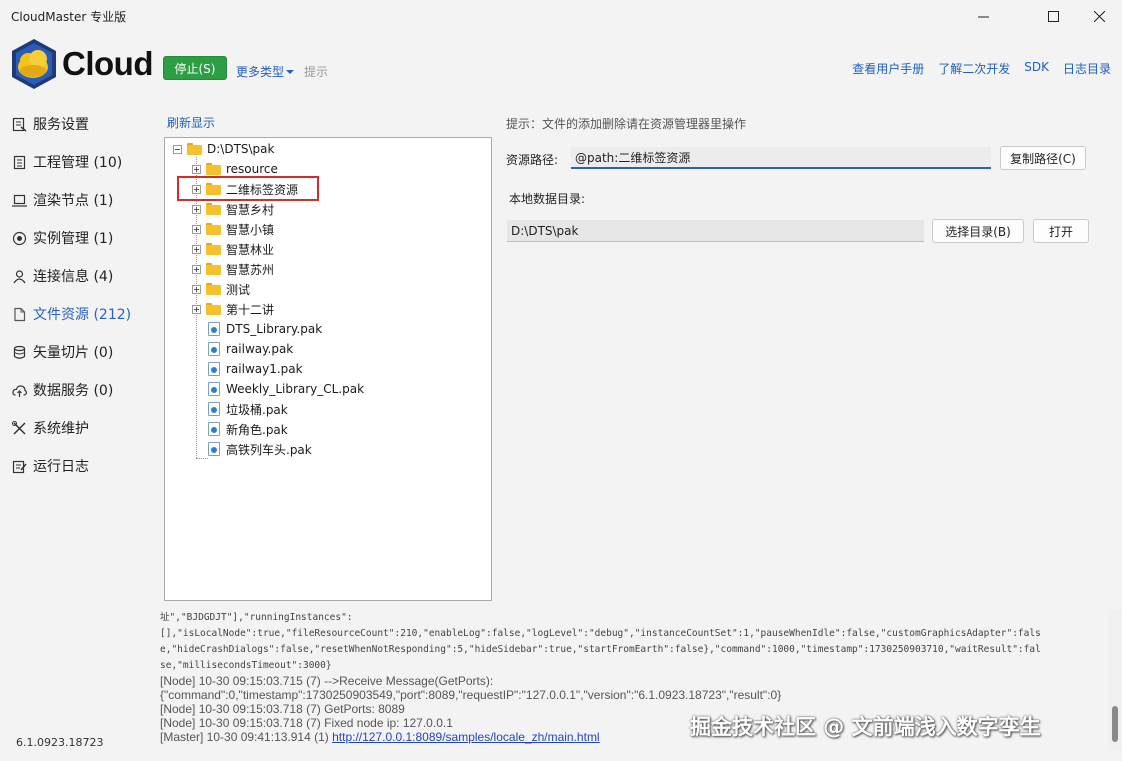 Image resolution: width=1122 pixels, height=761 pixels. Describe the element at coordinates (233, 229) in the screenshot. I see `tree-folder-smart-town: 智慧小镇` at that location.